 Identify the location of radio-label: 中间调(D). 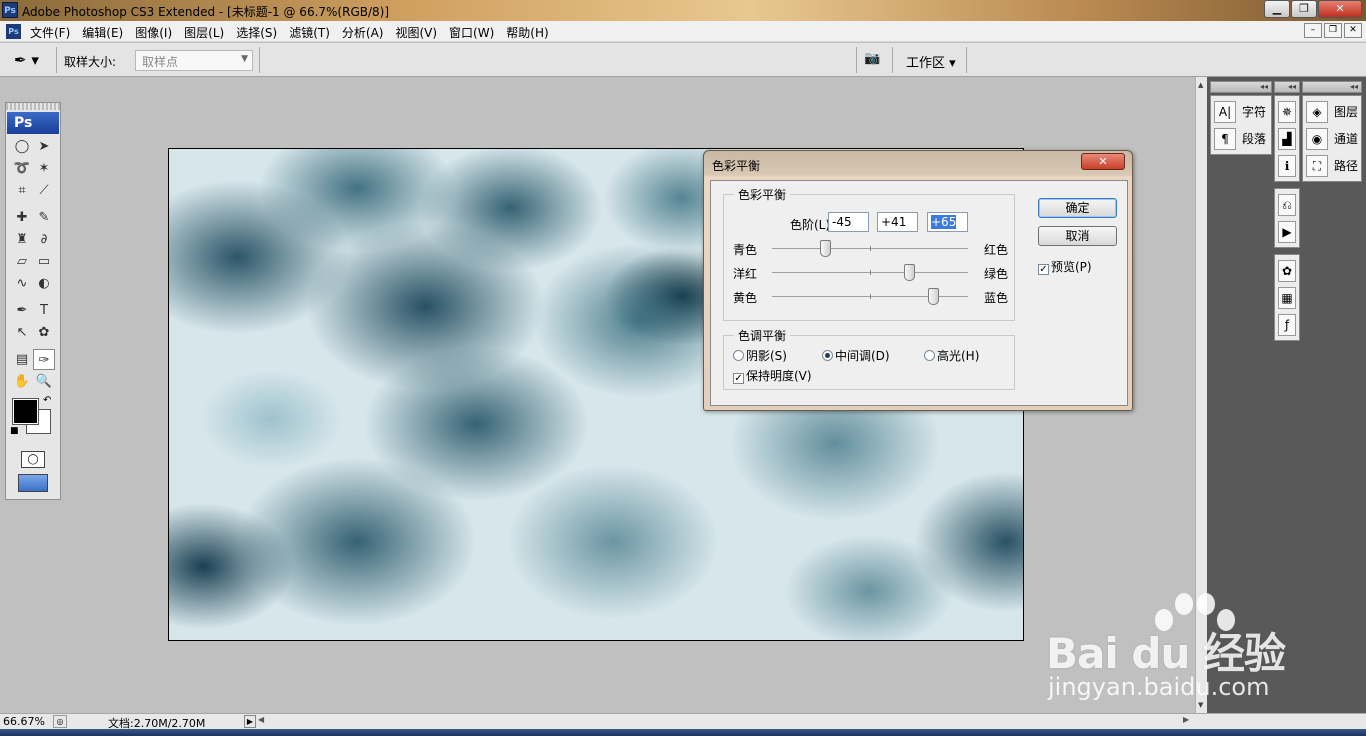
(862, 356).